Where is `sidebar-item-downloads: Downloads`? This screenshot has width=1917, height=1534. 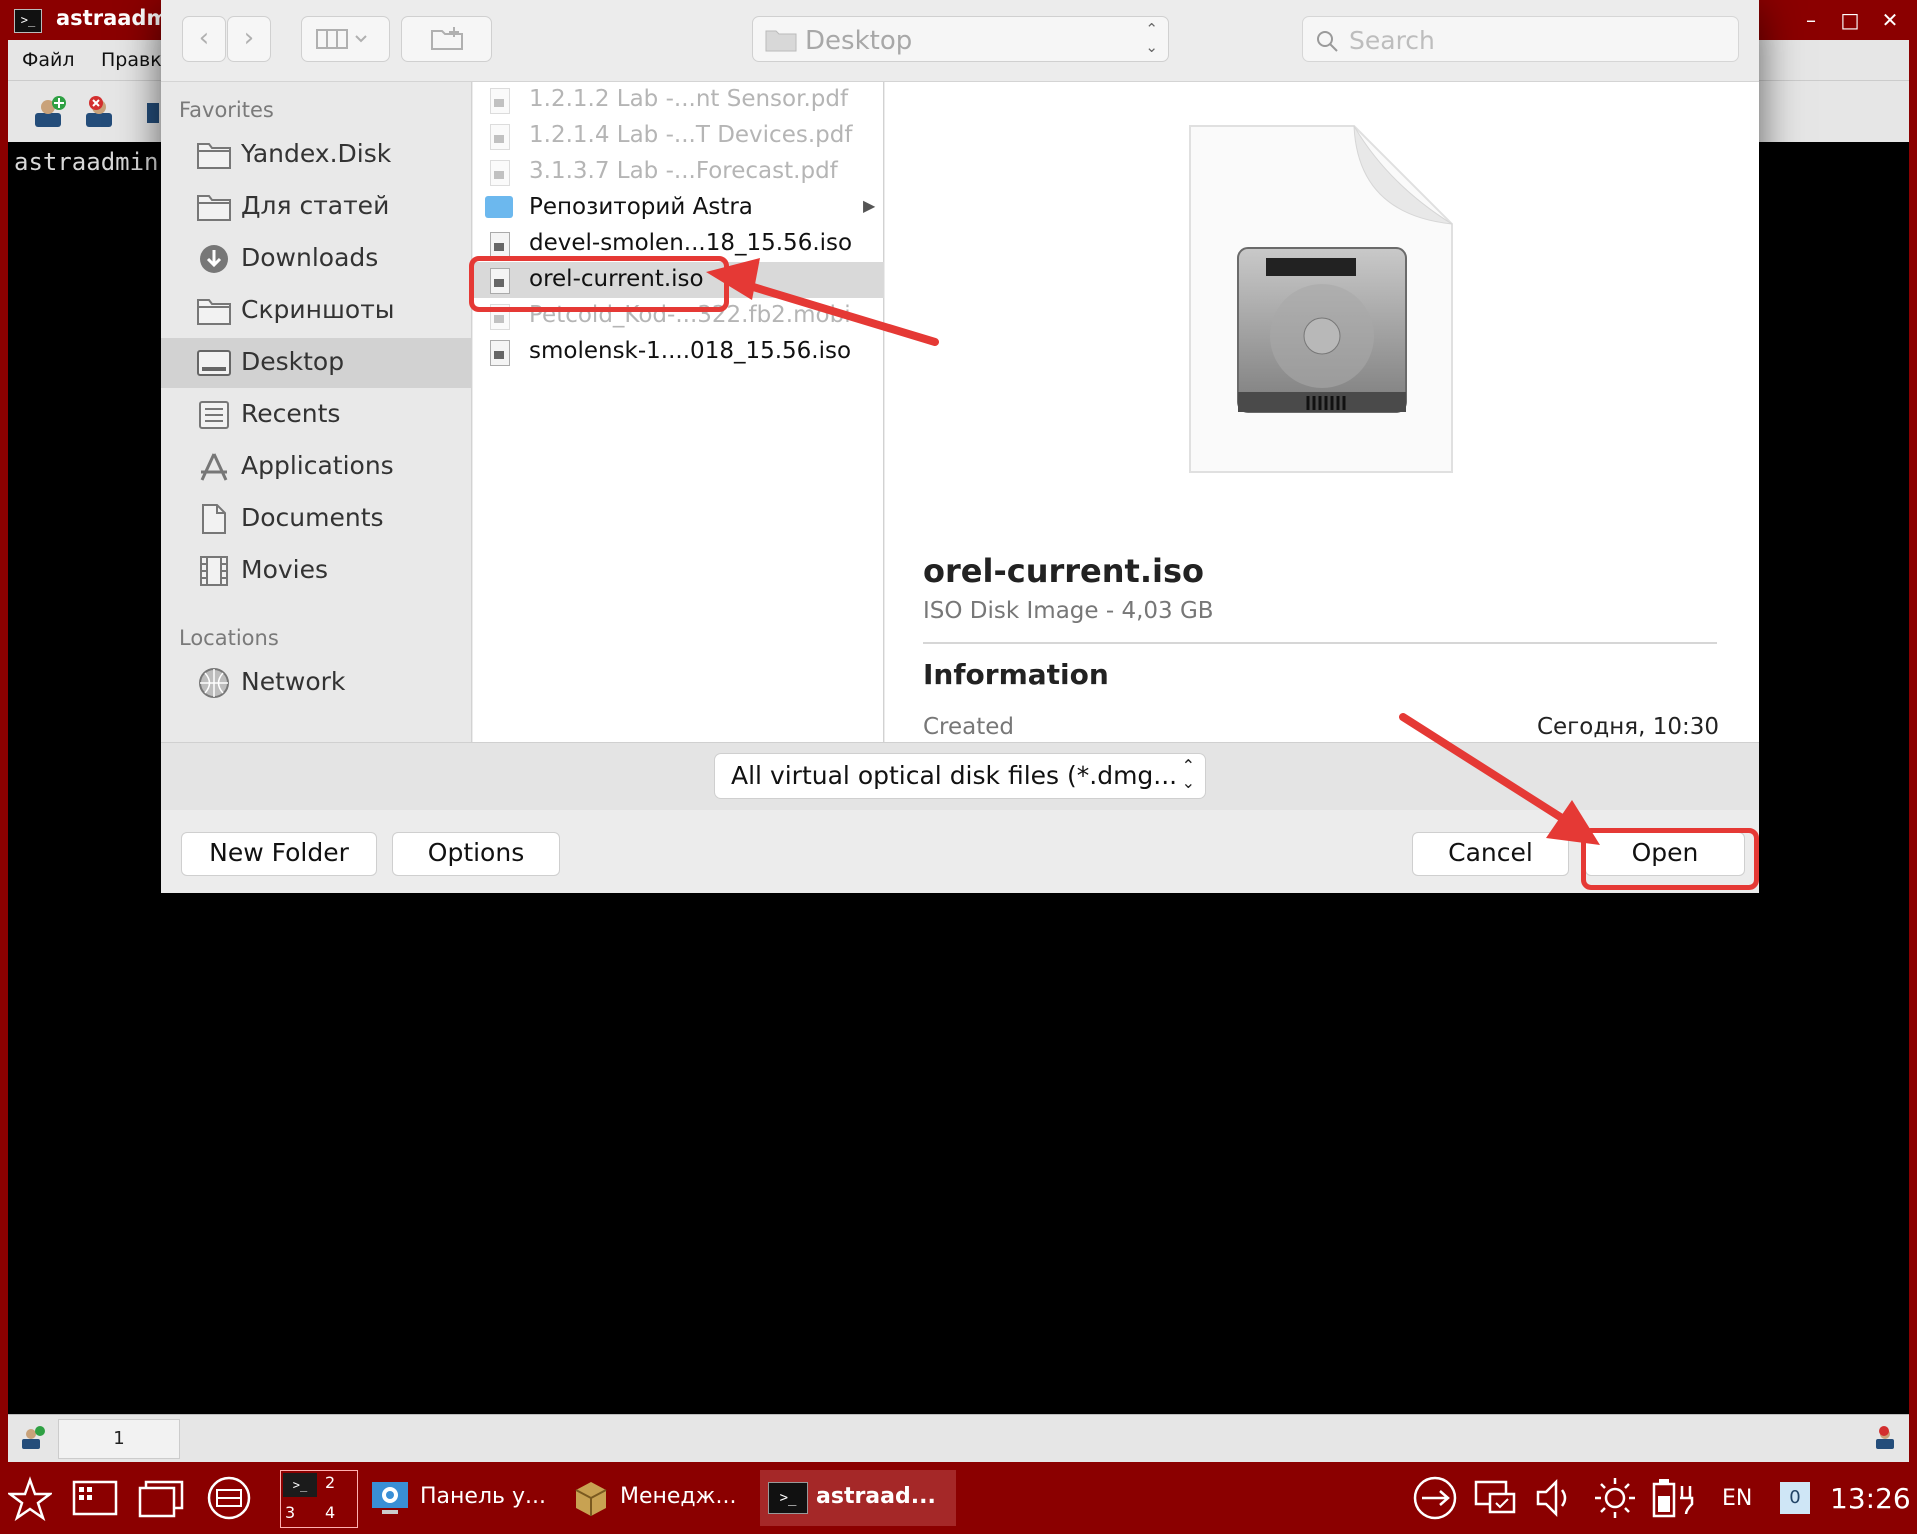
sidebar-item-downloads: Downloads is located at coordinates (316, 259).